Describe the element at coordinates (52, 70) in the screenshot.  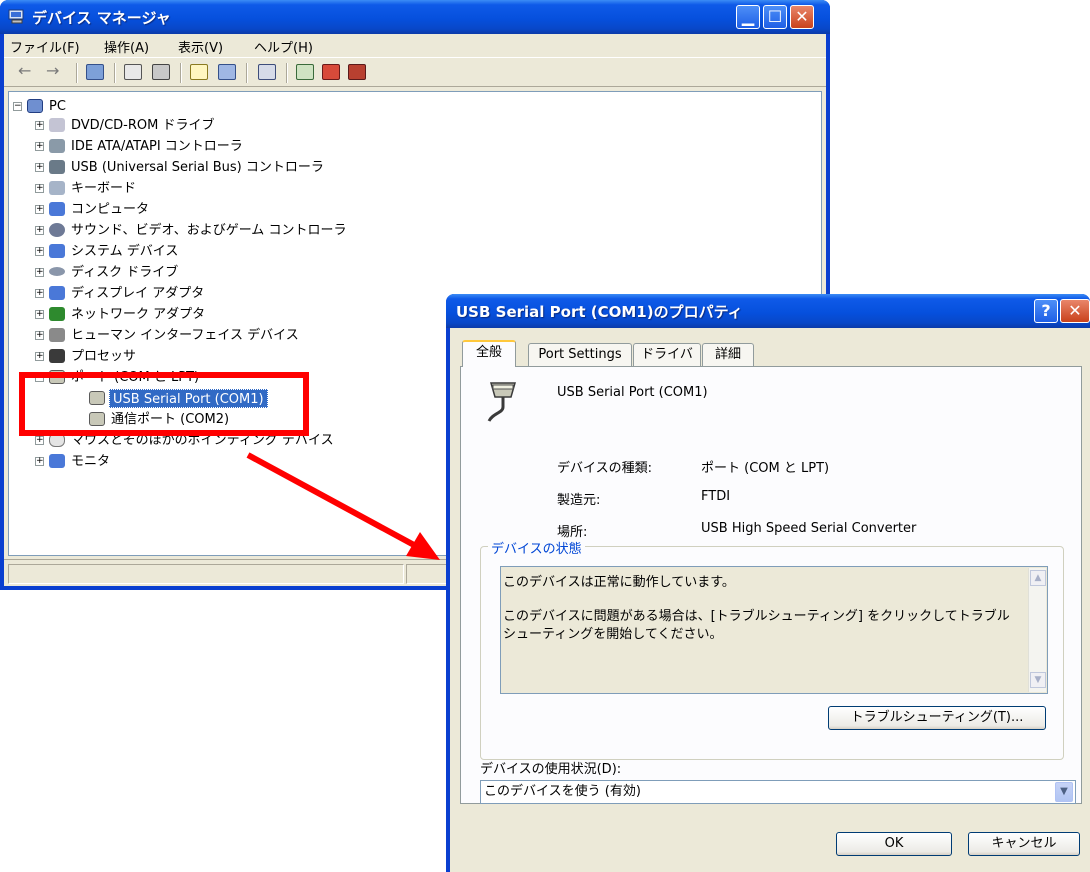
I see `forward-icon: →` at that location.